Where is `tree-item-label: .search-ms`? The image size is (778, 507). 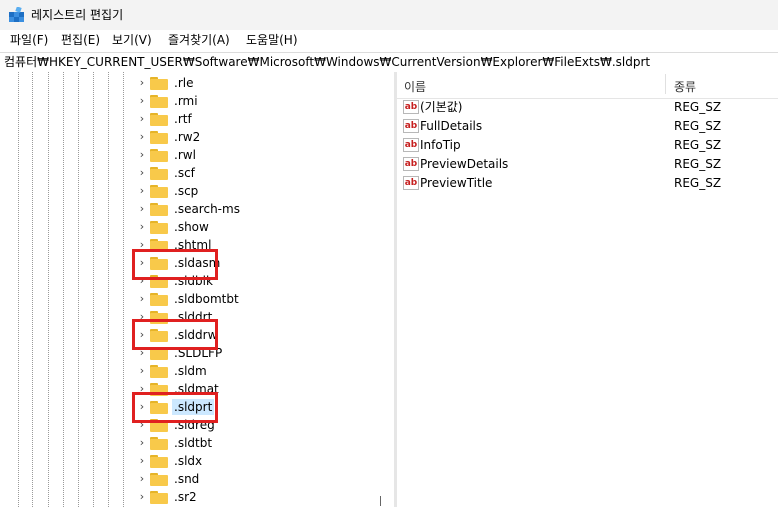 tree-item-label: .search-ms is located at coordinates (207, 209).